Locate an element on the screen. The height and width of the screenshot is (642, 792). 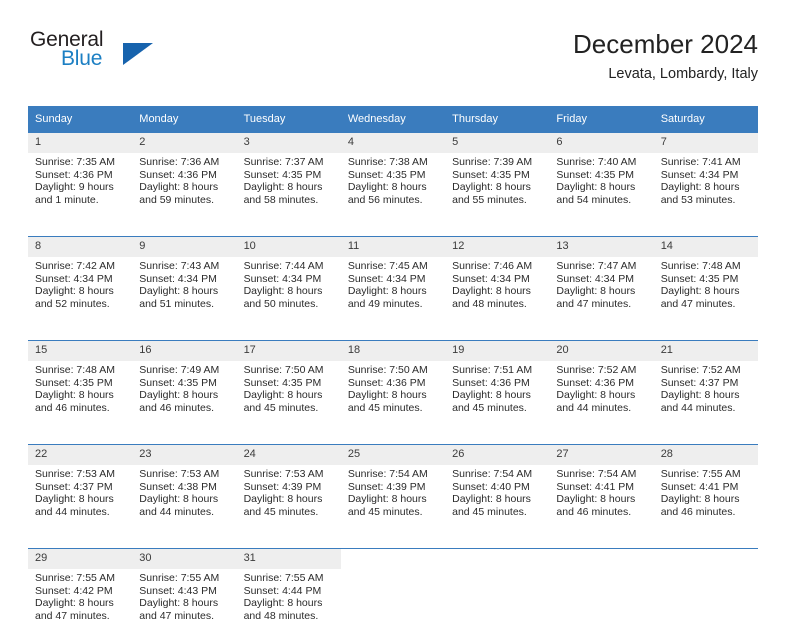
day-number-cell: 17 is located at coordinates (289, 351).